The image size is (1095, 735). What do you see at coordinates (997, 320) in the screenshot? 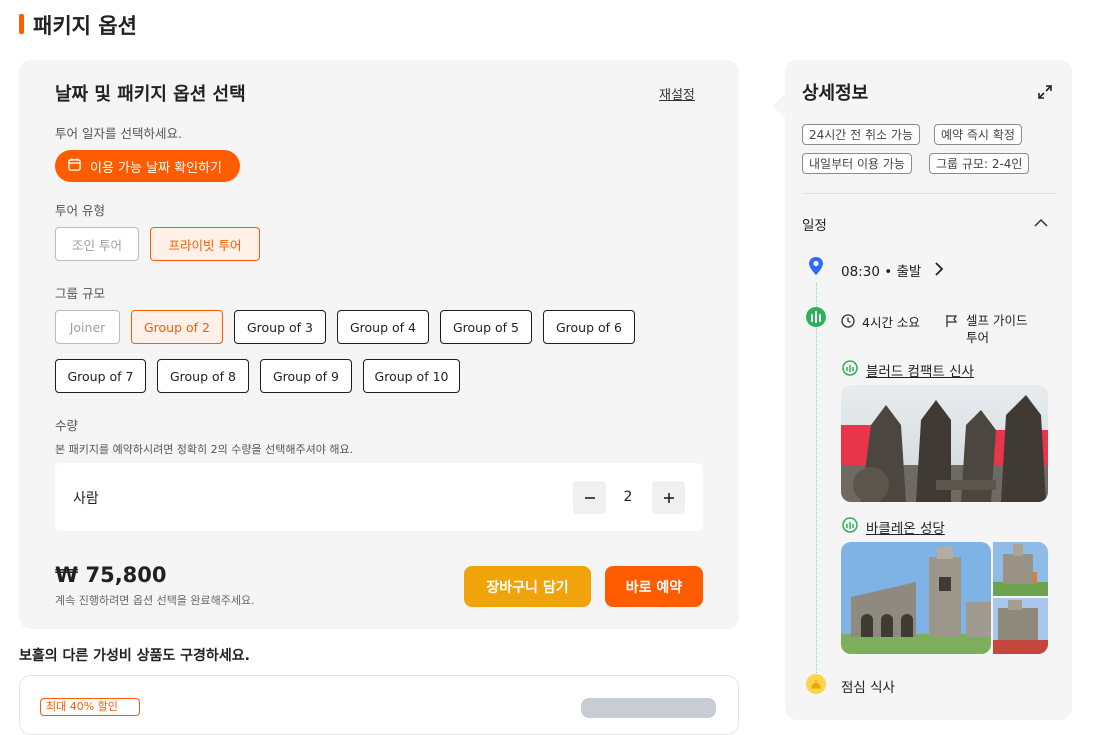
I see `guide-text-line1: 셀프 가이드` at bounding box center [997, 320].